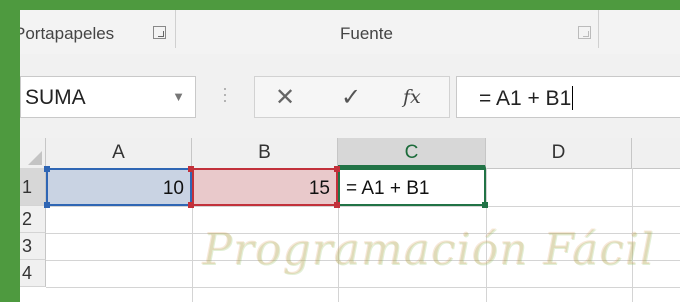 The height and width of the screenshot is (302, 680). What do you see at coordinates (119, 187) in the screenshot?
I see `cell-a1: 10` at bounding box center [119, 187].